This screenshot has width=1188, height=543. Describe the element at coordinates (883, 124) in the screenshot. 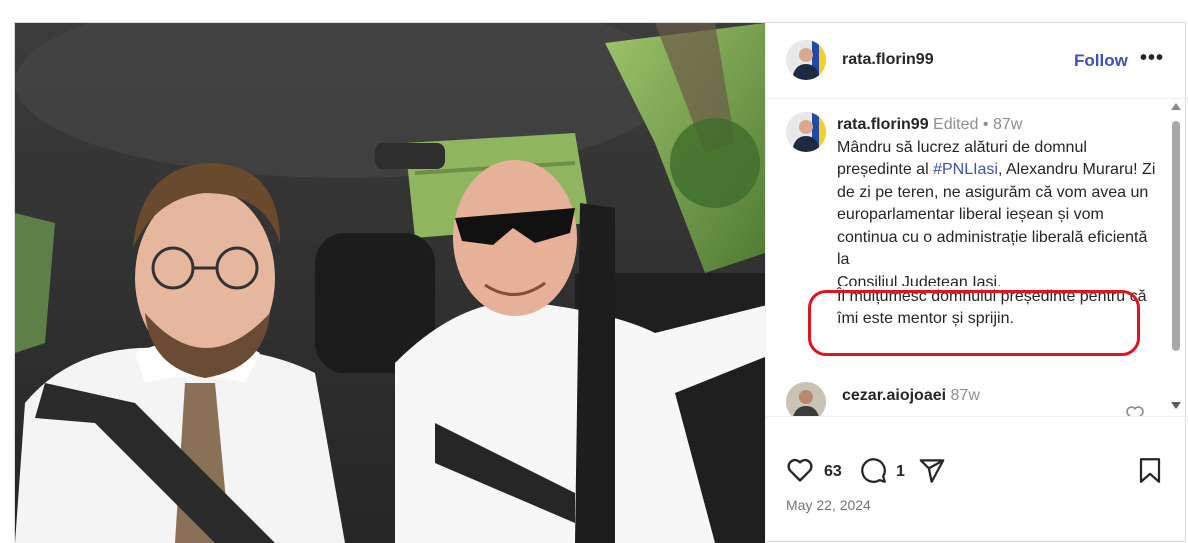

I see `caption-username: rata.florin99` at that location.